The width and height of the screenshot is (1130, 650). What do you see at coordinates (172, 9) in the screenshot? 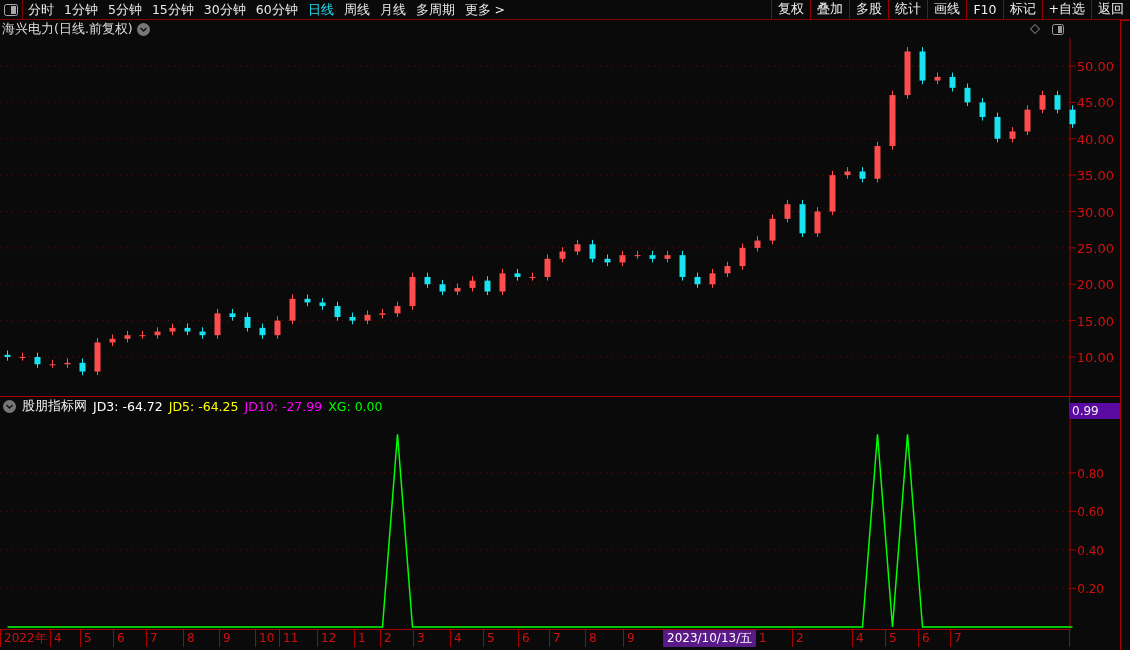
I see `period-tab: 15分钟` at bounding box center [172, 9].